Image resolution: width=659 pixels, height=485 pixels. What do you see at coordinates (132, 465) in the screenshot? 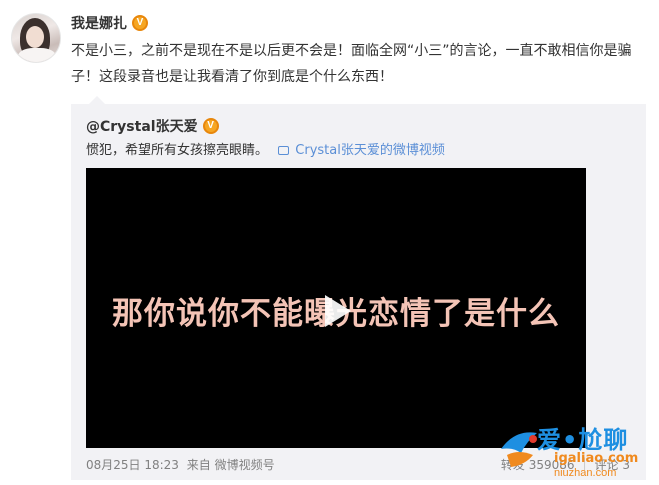
I see `post-date: 08月25日 18:23` at bounding box center [132, 465].